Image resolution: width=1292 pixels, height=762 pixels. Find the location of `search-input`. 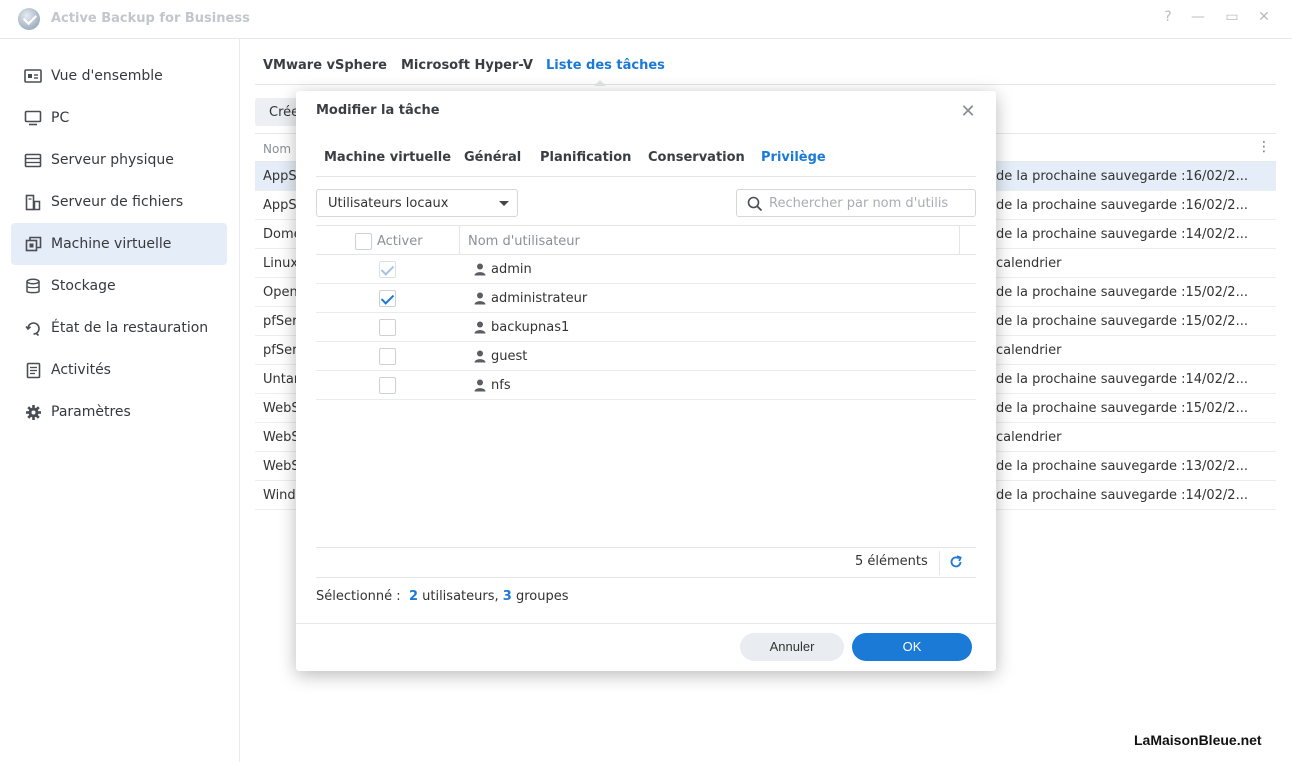

search-input is located at coordinates (871, 203).